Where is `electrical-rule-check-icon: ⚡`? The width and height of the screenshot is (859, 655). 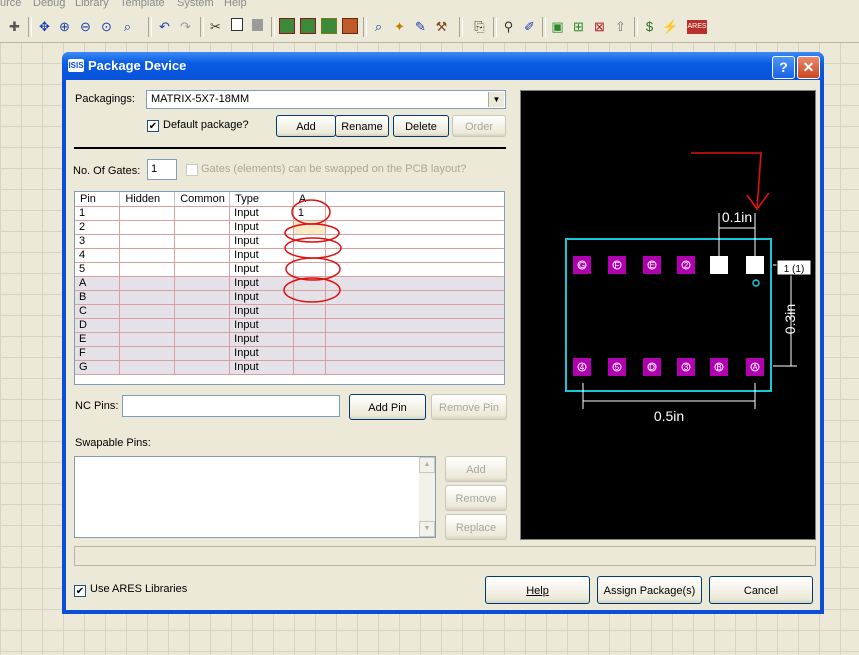
electrical-rule-check-icon: ⚡ is located at coordinates (670, 26).